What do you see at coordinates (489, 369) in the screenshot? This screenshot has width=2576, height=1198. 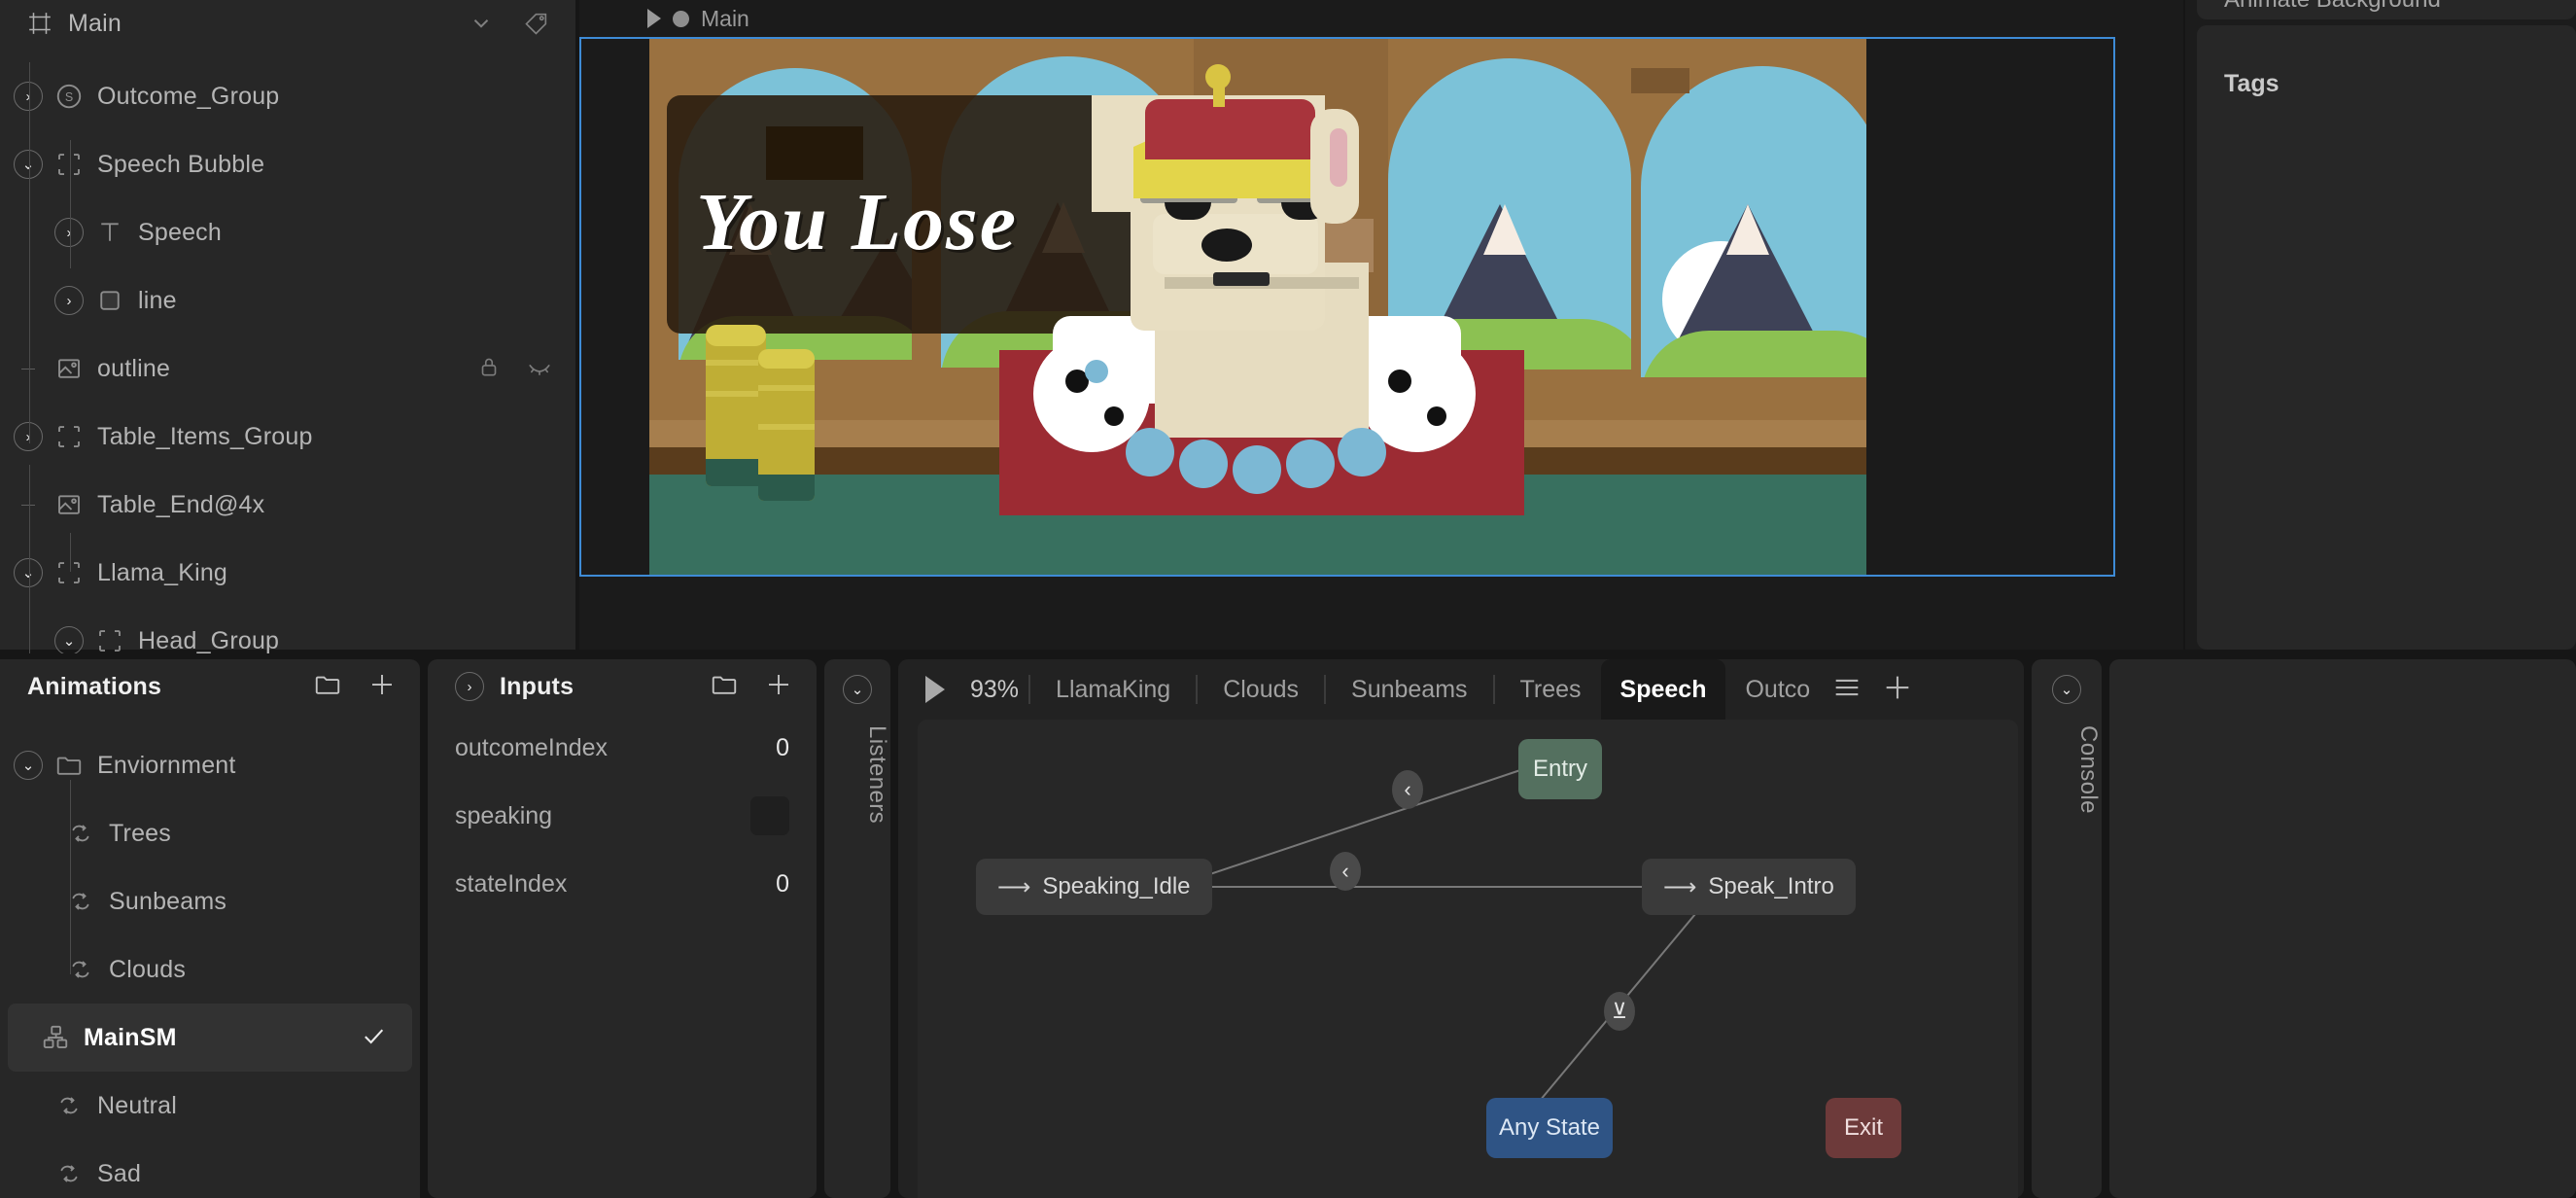 I see `lock-icon` at bounding box center [489, 369].